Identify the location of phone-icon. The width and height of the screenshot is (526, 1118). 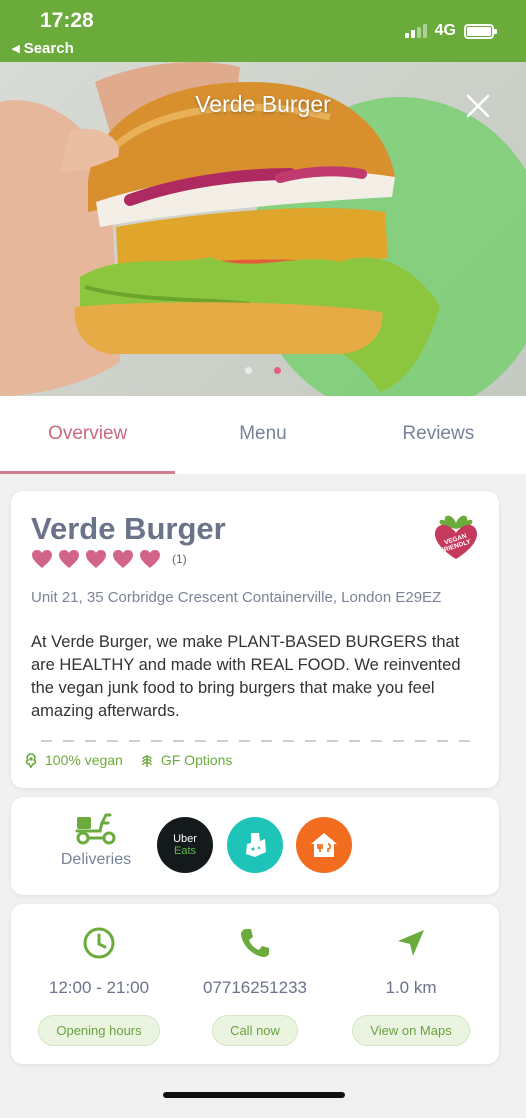
(255, 943).